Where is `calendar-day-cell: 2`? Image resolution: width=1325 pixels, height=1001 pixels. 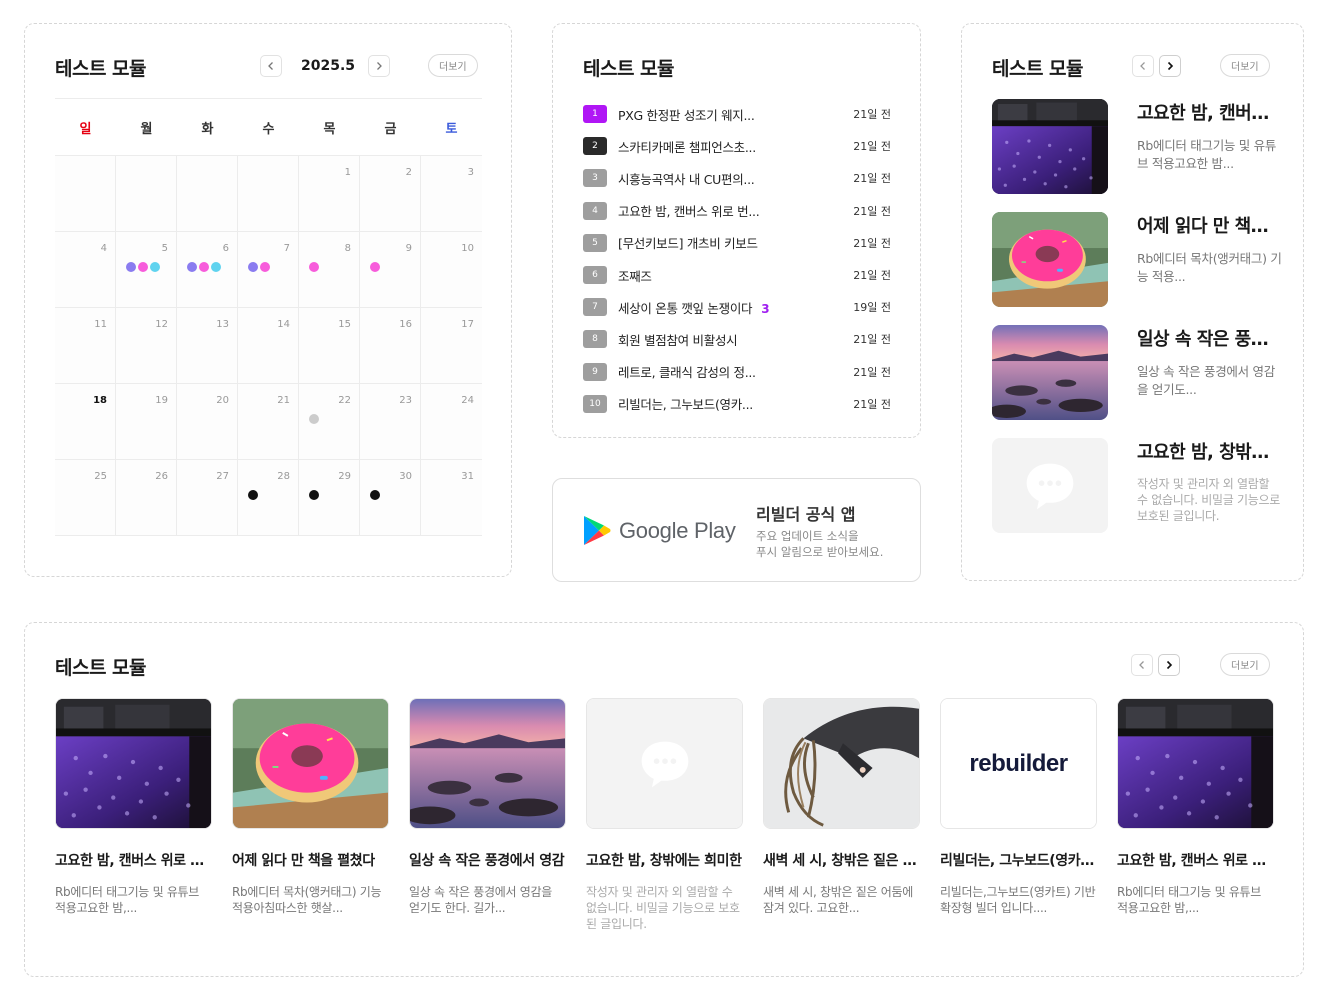 calendar-day-cell: 2 is located at coordinates (390, 193).